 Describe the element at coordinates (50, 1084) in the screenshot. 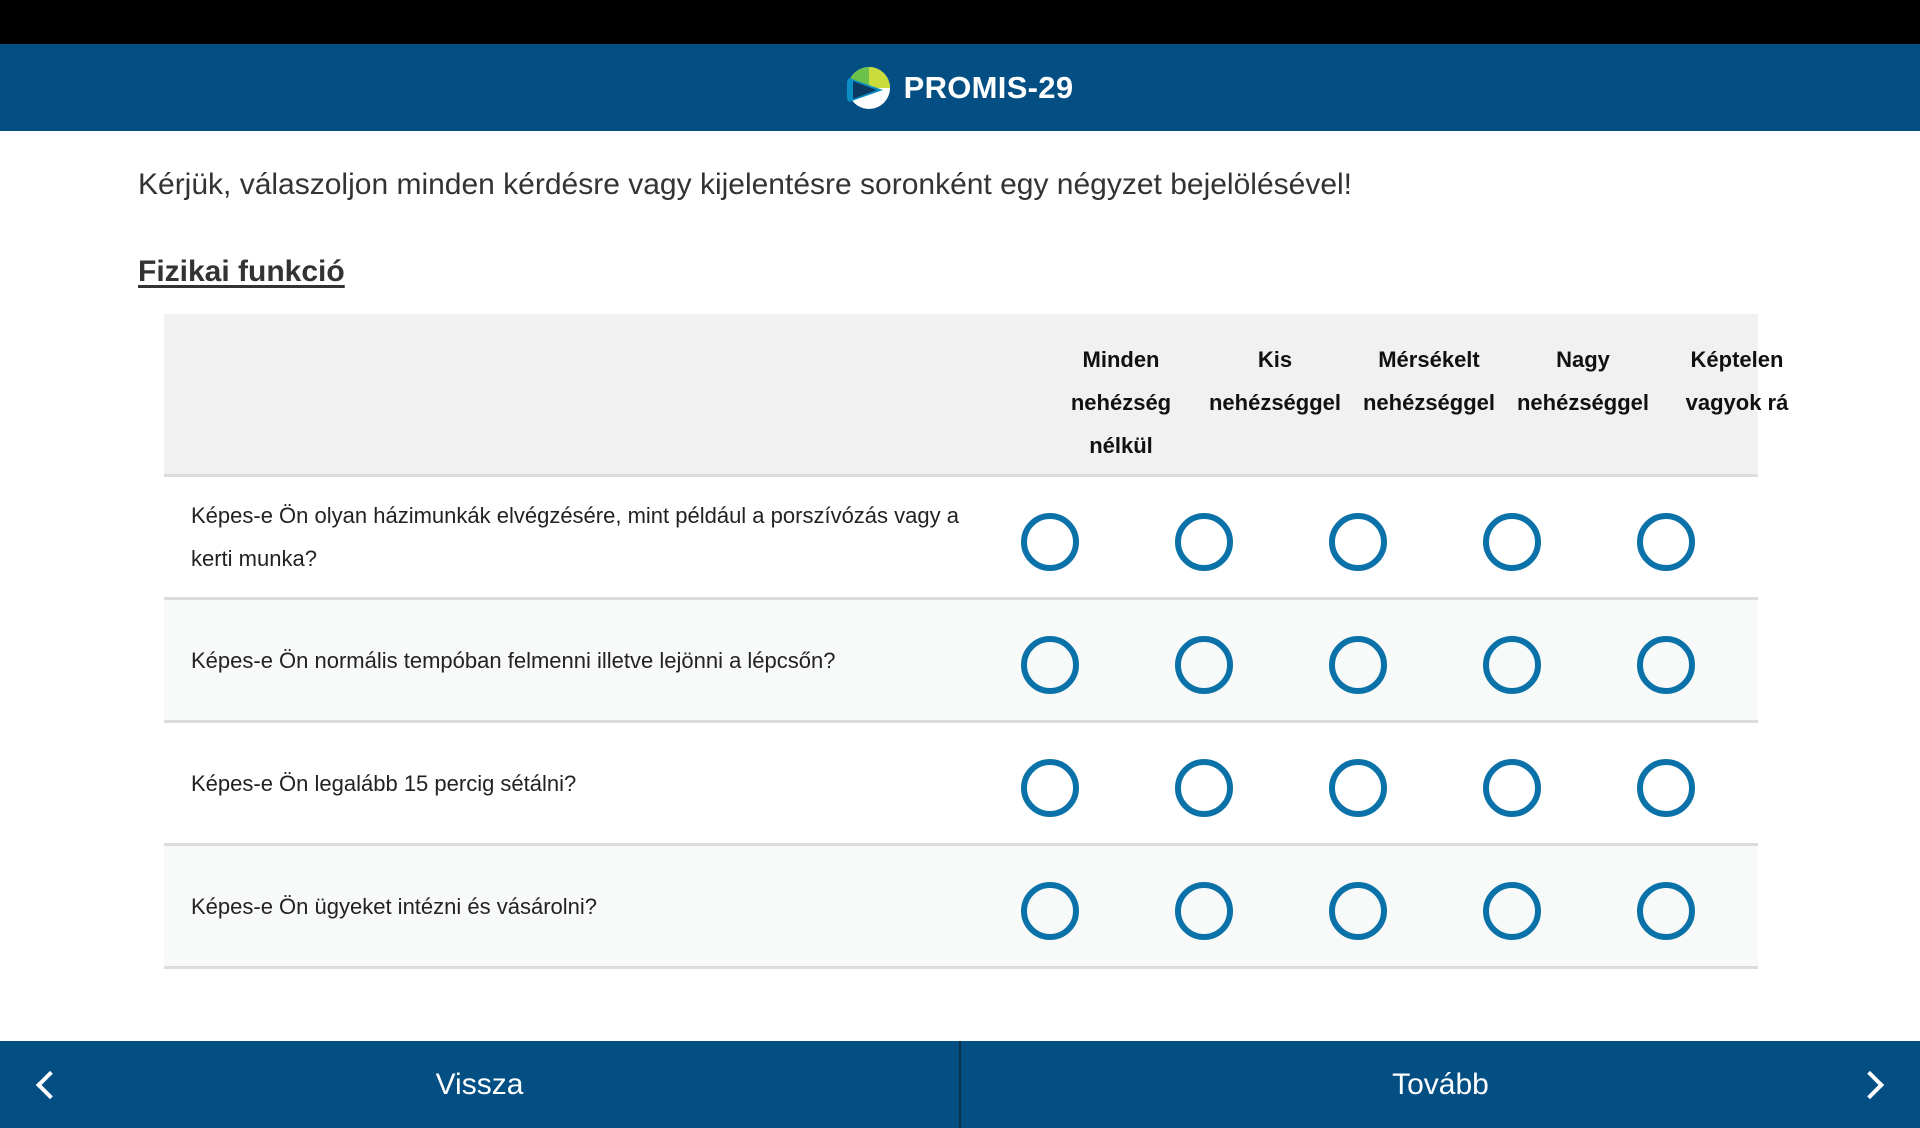

I see `chevron-left-icon` at that location.